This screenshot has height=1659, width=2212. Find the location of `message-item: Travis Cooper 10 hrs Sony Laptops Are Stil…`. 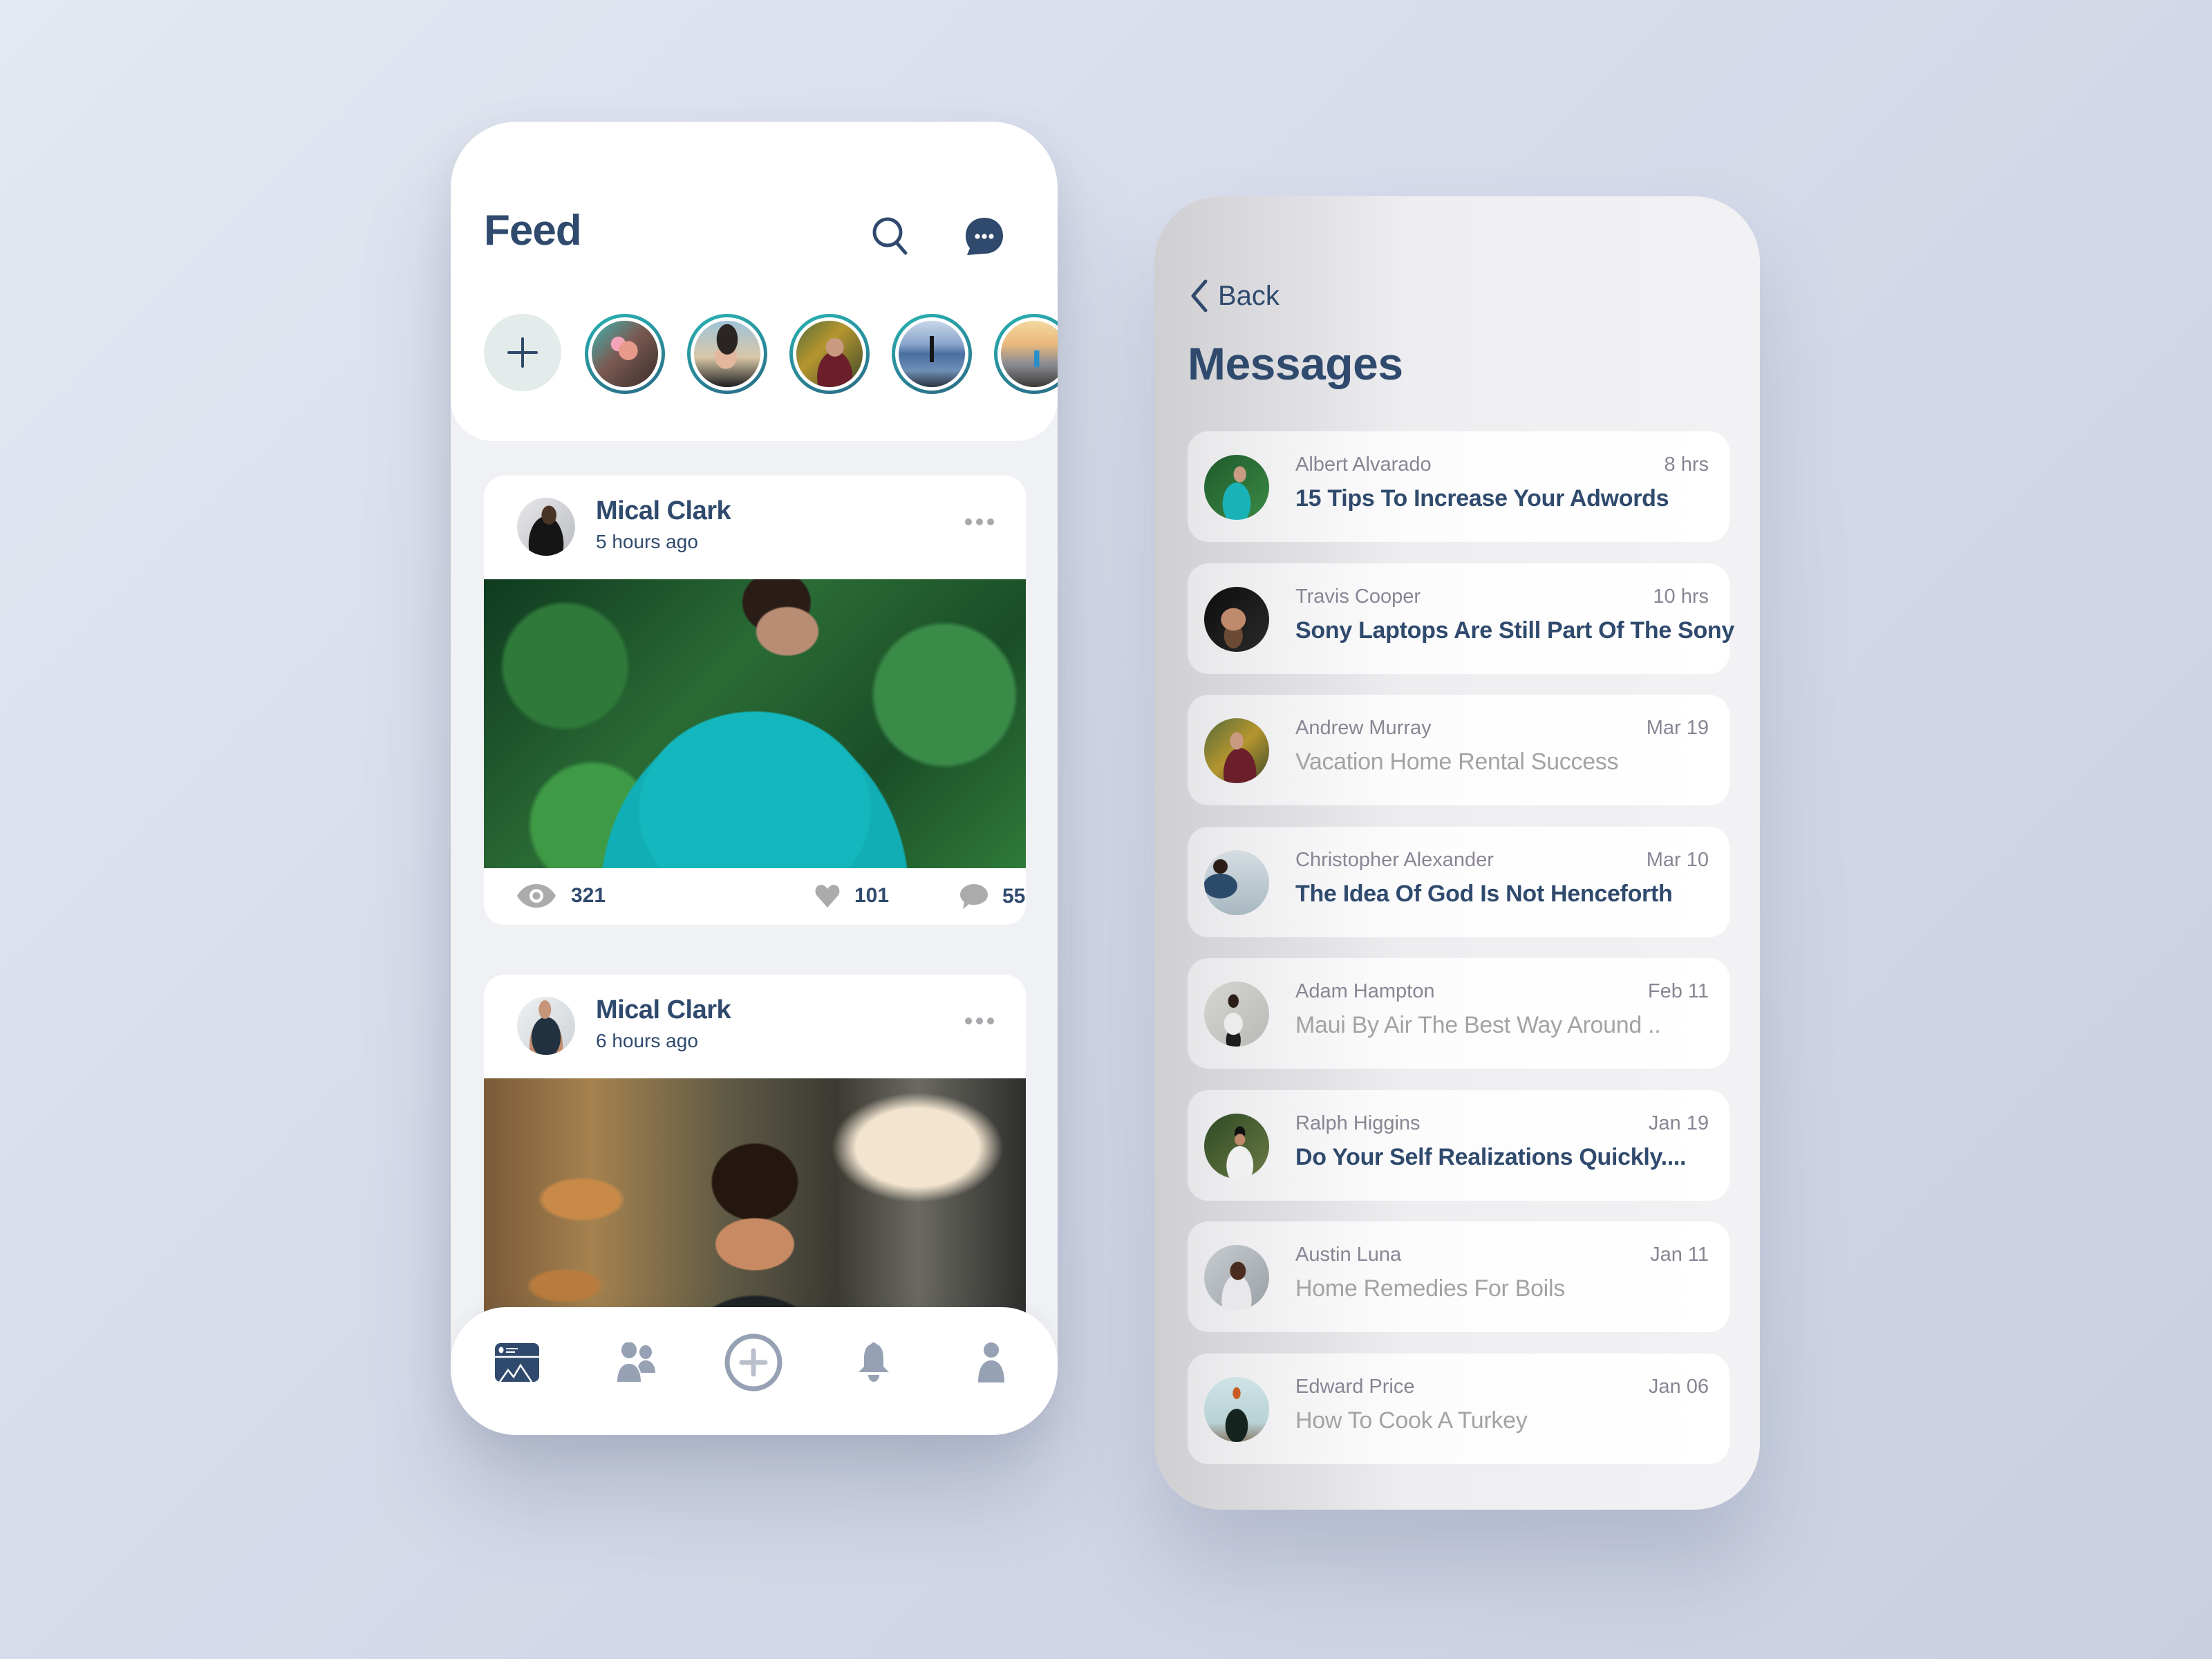

message-item: Travis Cooper 10 hrs Sony Laptops Are Stil… is located at coordinates (1461, 618).